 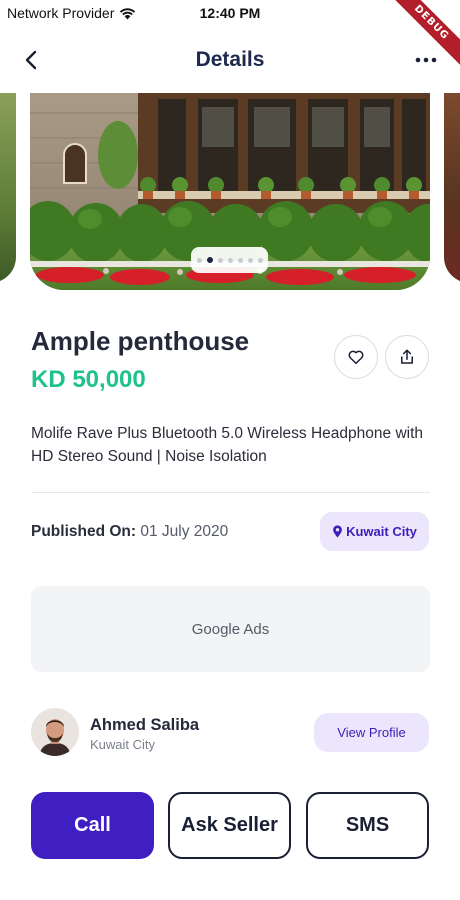 I want to click on seller-name: Ahmed Saliba, so click(x=145, y=725).